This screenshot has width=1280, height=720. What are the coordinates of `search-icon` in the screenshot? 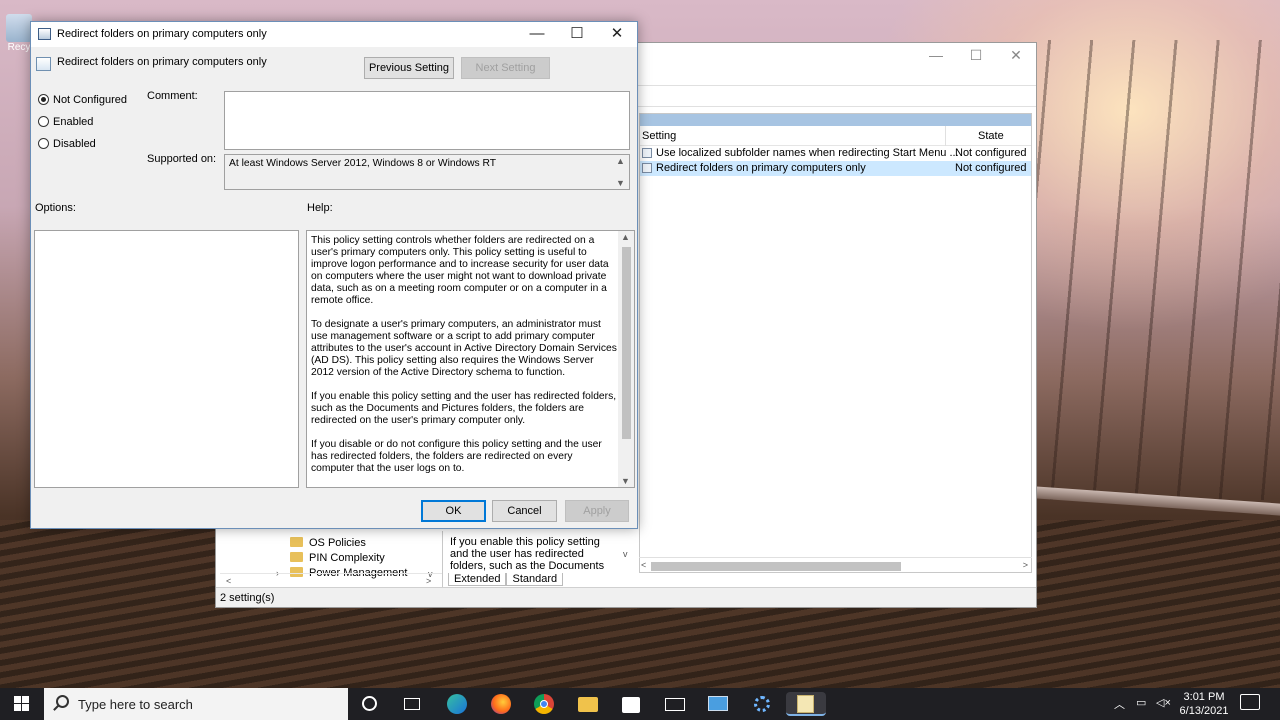 It's located at (62, 701).